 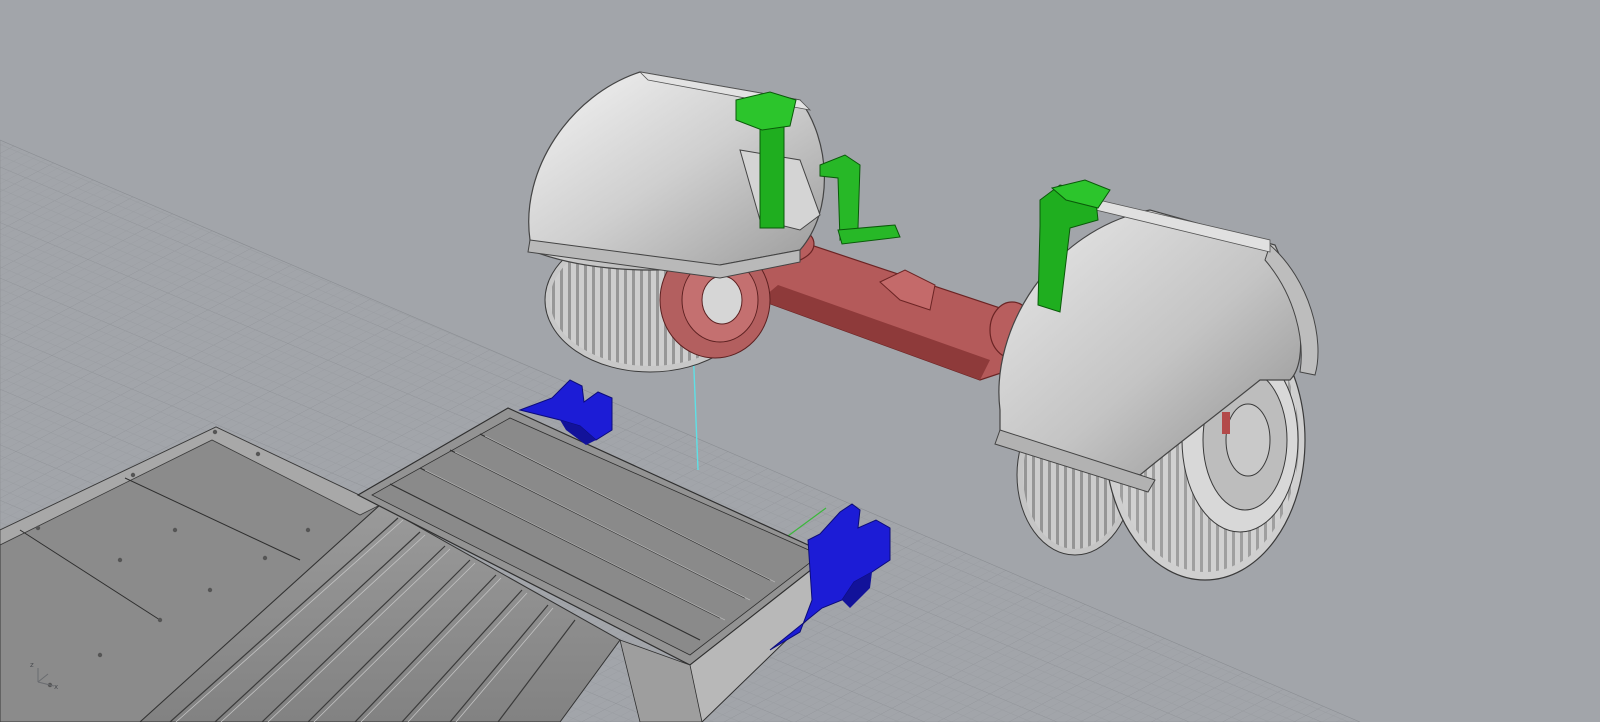 What do you see at coordinates (32, 665) in the screenshot?
I see `axis-z-label: z` at bounding box center [32, 665].